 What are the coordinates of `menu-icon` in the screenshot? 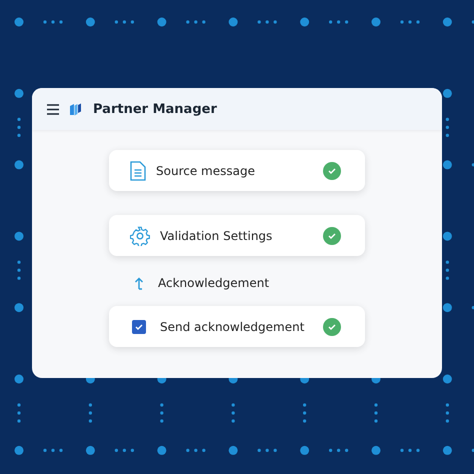 It's located at (53, 109).